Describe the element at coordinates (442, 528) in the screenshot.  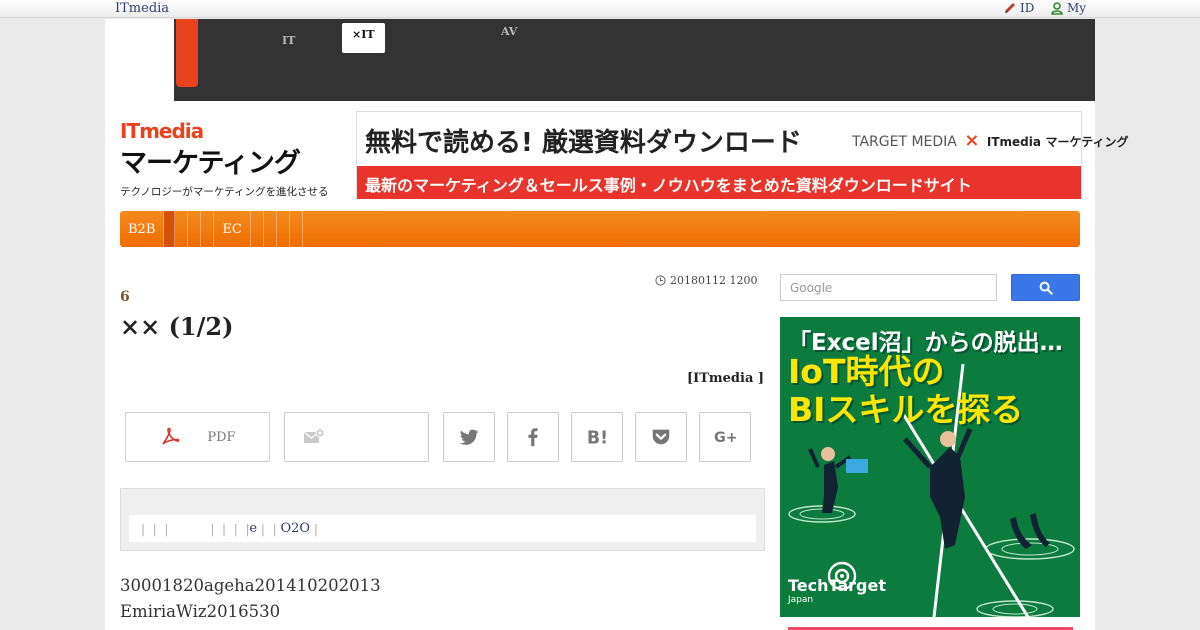
I see `related-tags-list: | | | | | | | e | | O2O |` at that location.